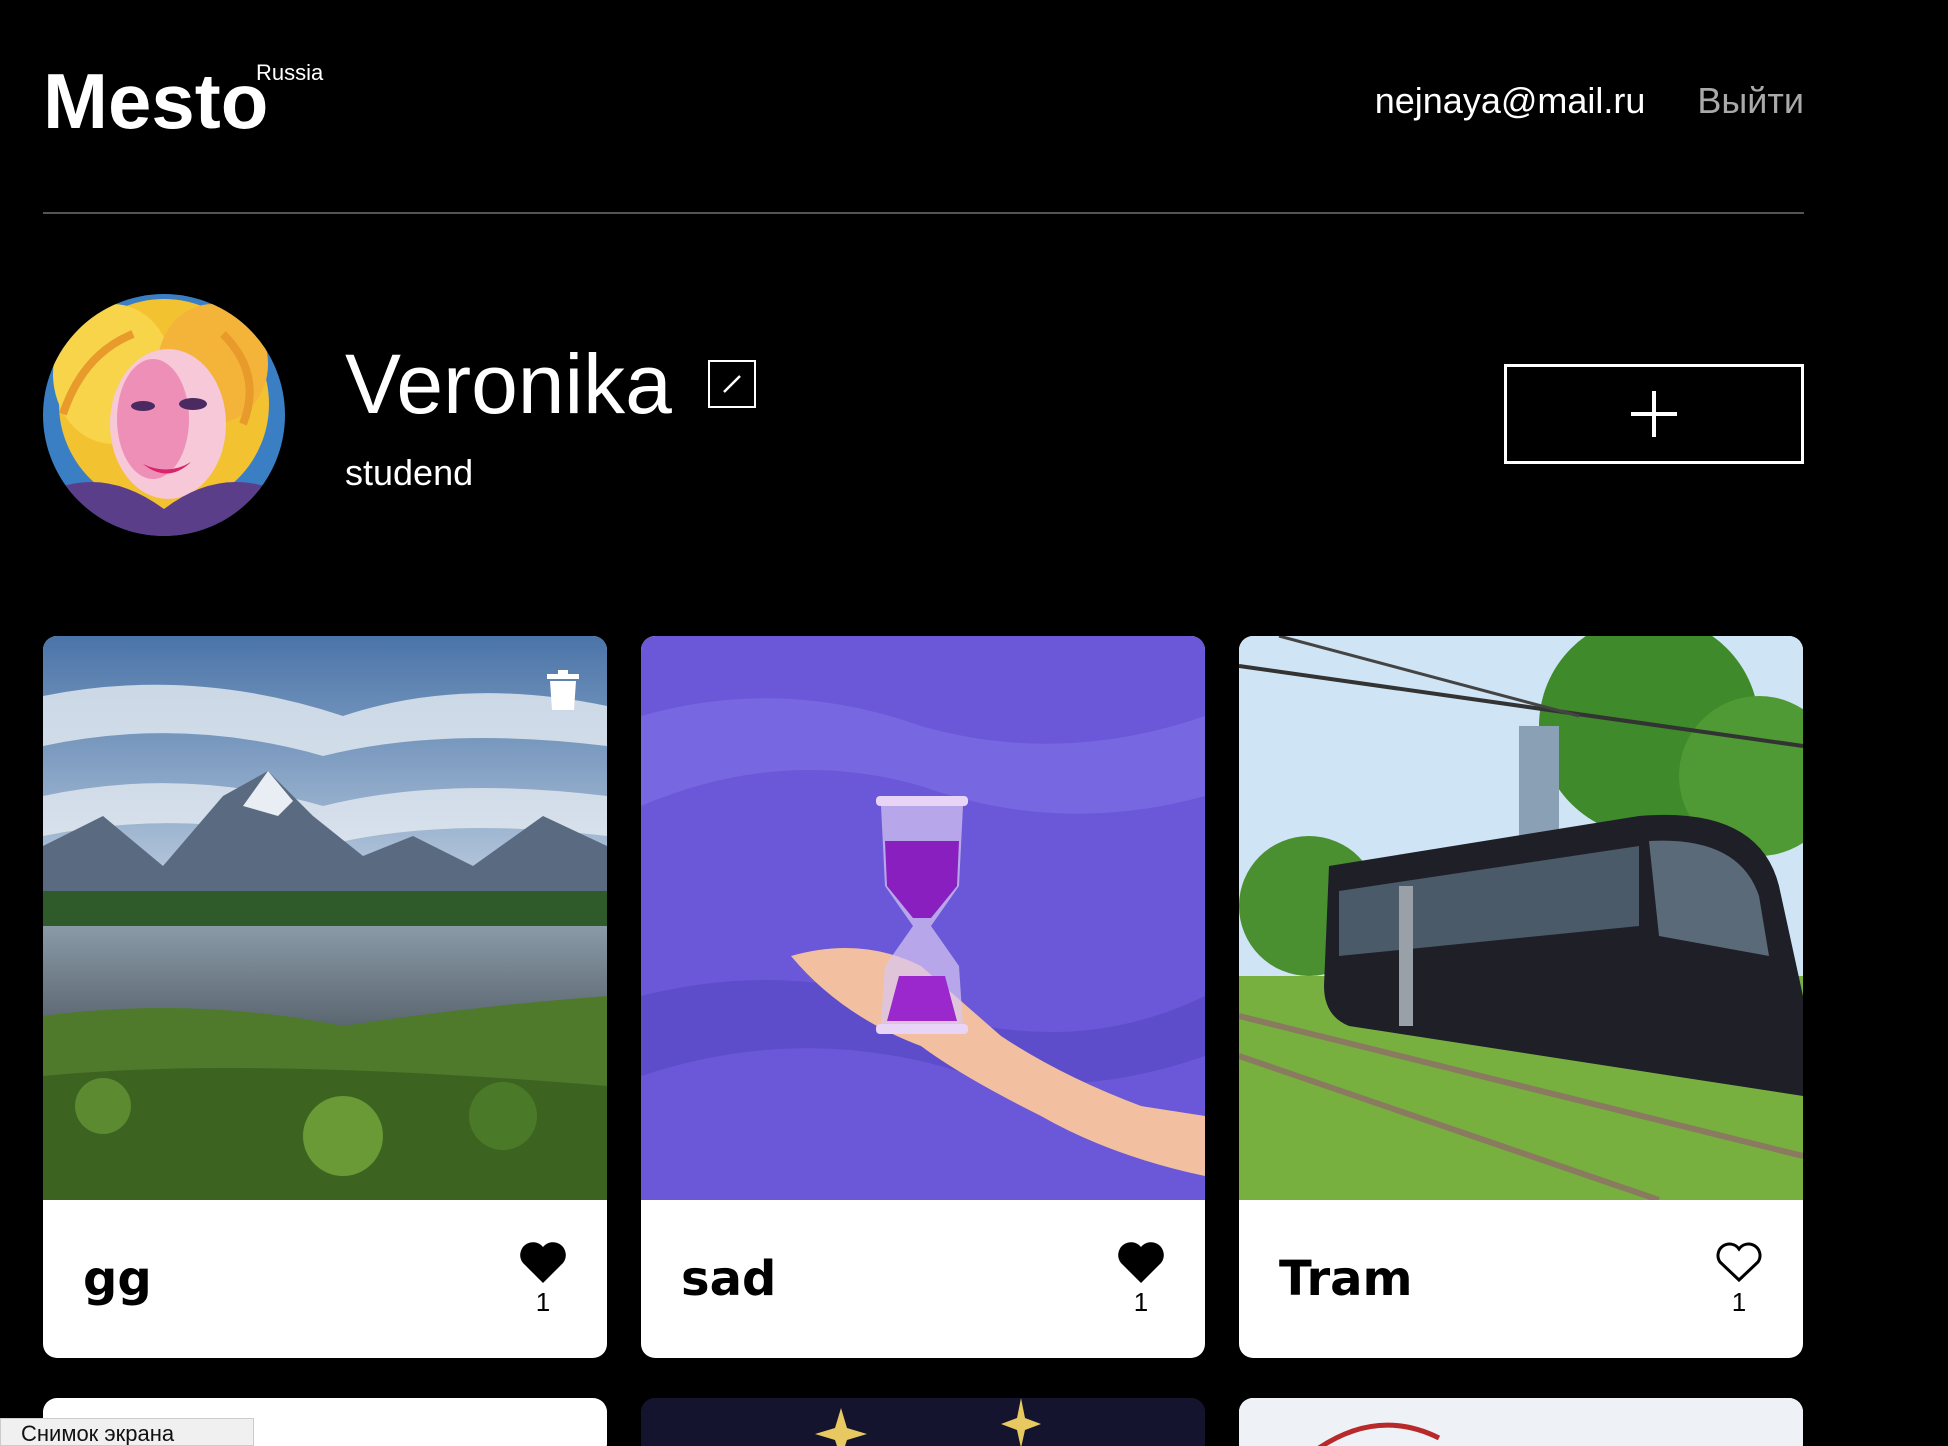 The width and height of the screenshot is (1948, 1446). Describe the element at coordinates (508, 384) in the screenshot. I see `profile-name: Veronika` at that location.